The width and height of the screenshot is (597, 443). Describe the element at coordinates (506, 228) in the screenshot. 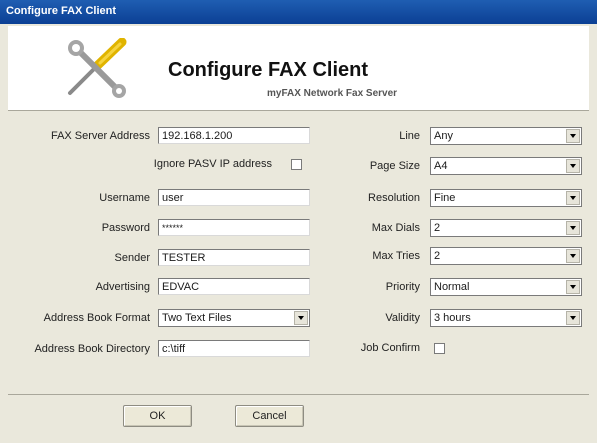

I see `max-dials-select: 2` at that location.